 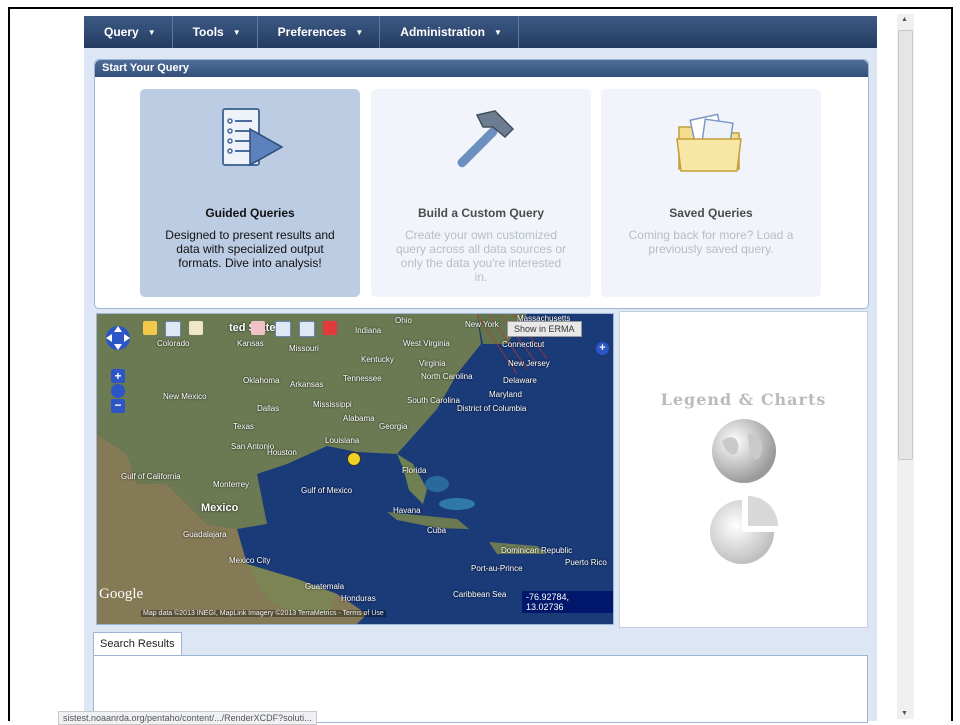 I want to click on map-label: Delaware, so click(x=520, y=380).